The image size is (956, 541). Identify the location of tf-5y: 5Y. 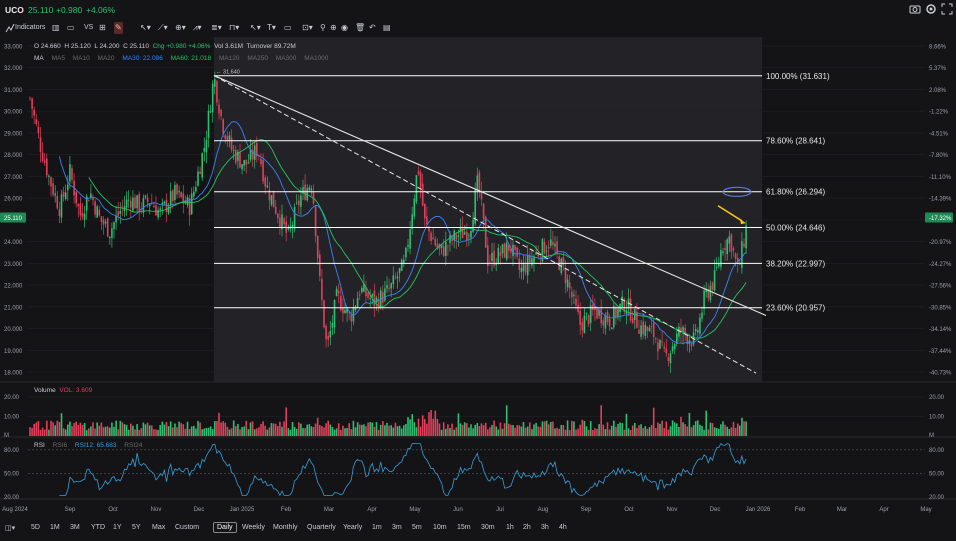
(136, 527).